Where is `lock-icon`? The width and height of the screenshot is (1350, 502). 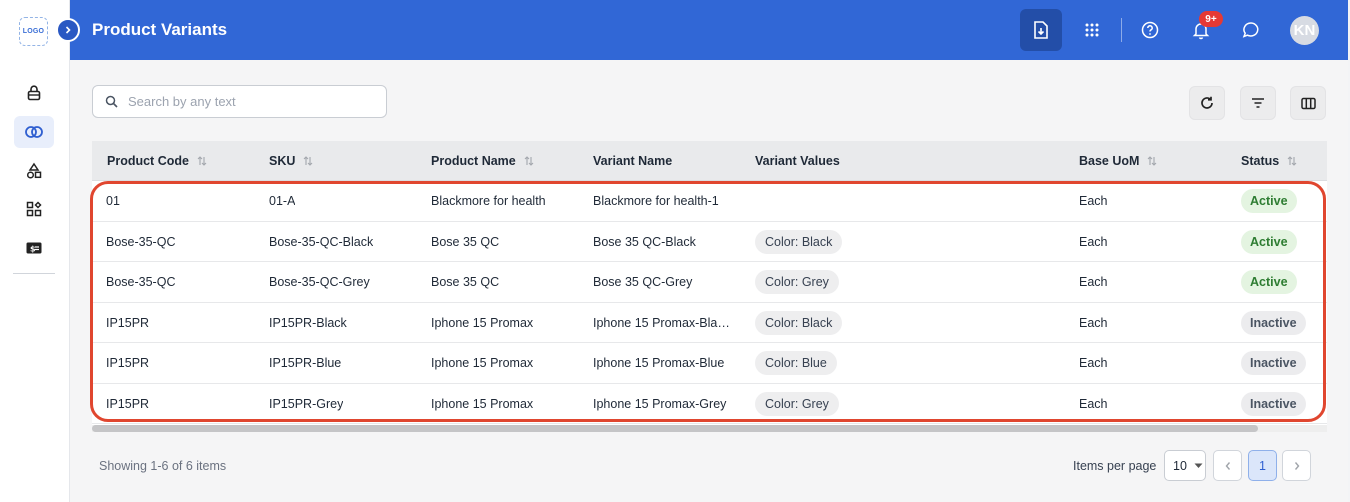
lock-icon is located at coordinates (34, 93).